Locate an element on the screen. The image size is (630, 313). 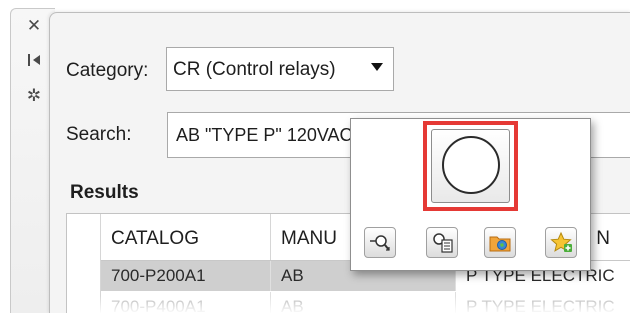
add-favorite-button is located at coordinates (561, 242).